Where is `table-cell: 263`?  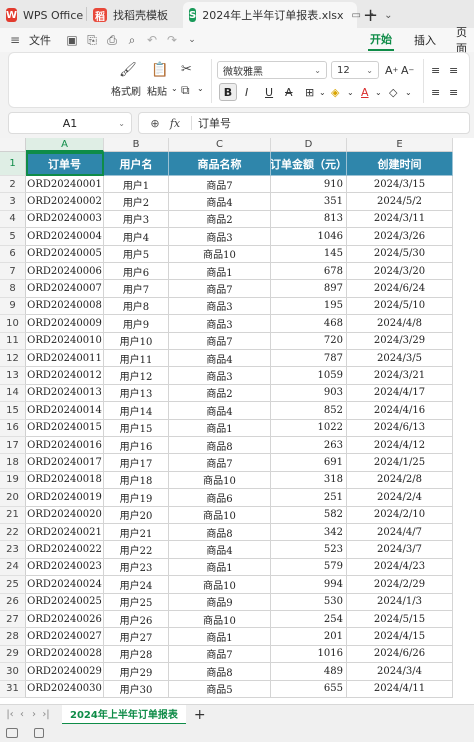 table-cell: 263 is located at coordinates (309, 446).